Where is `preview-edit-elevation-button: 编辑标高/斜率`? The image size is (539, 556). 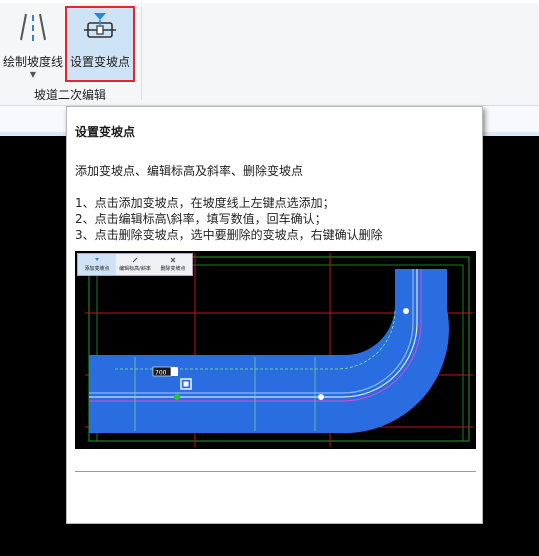 preview-edit-elevation-button: 编辑标高/斜率 is located at coordinates (135, 264).